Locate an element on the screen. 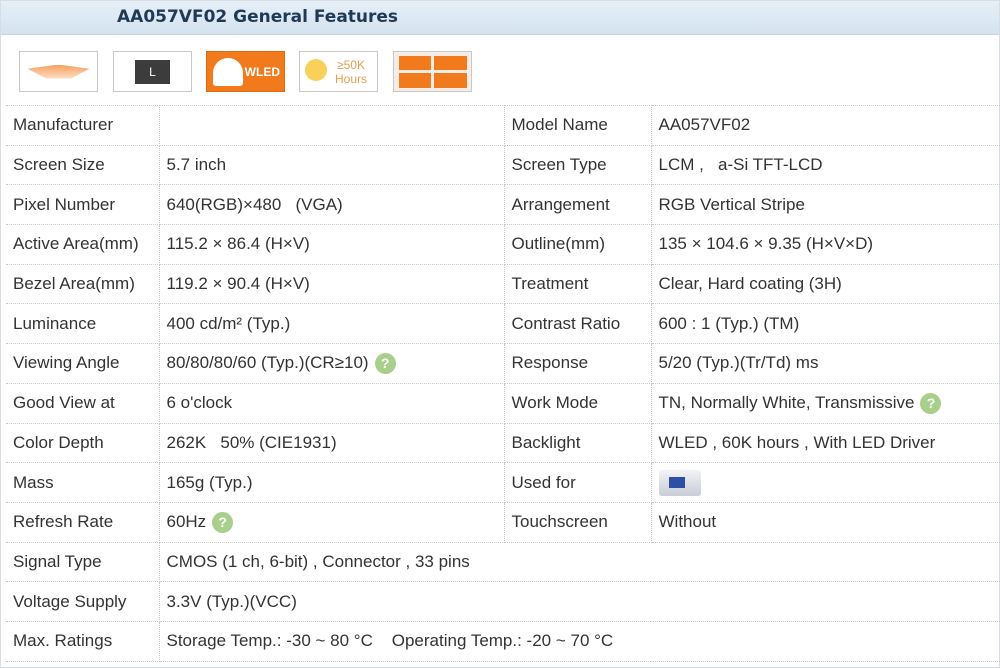  spec-label: Signal Type is located at coordinates (83, 562).